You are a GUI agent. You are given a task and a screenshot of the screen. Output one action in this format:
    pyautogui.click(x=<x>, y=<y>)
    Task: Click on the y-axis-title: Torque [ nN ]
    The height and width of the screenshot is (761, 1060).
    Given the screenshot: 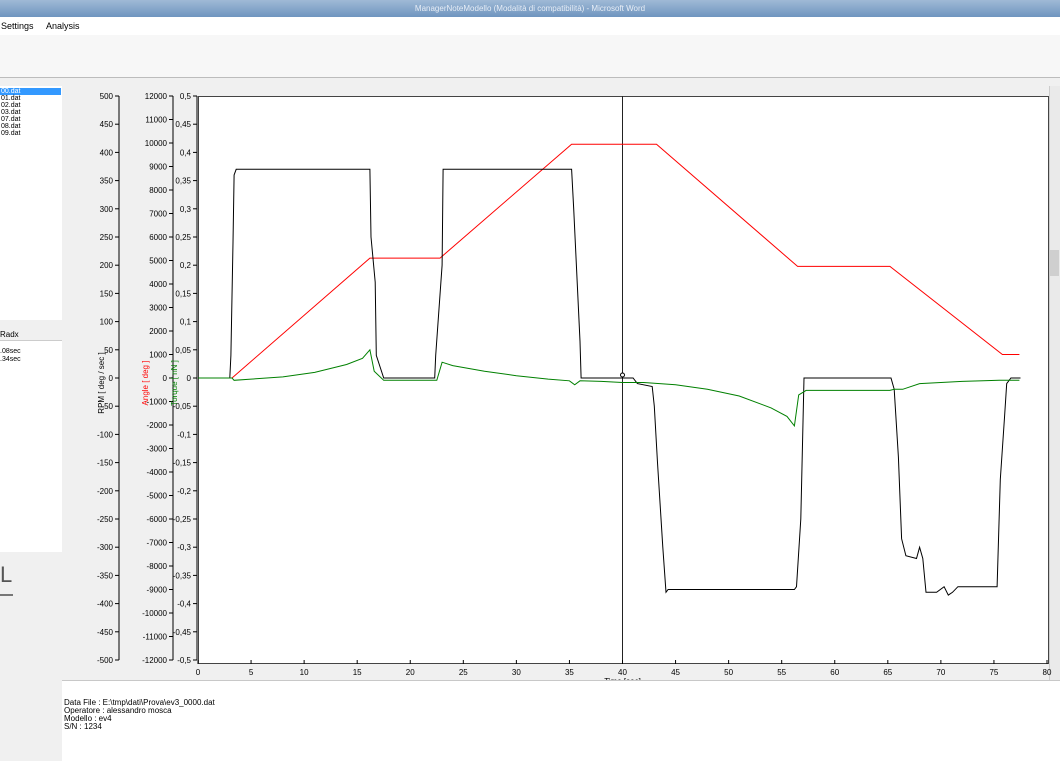 What is the action you would take?
    pyautogui.click(x=174, y=383)
    